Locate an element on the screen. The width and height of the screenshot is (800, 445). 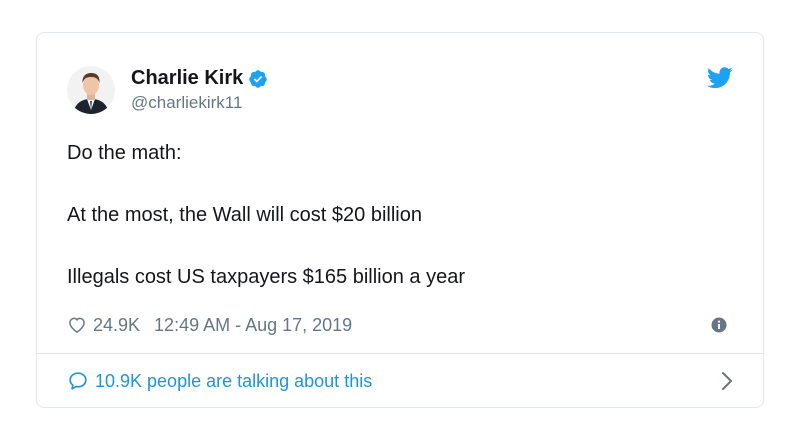
chevron-right-icon is located at coordinates (727, 381).